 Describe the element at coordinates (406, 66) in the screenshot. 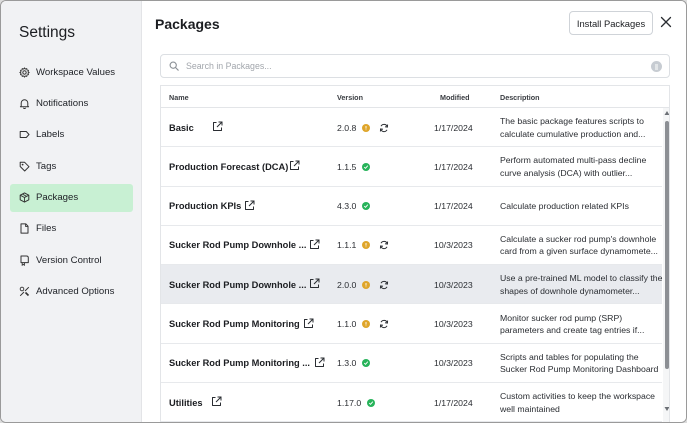

I see `search-input` at that location.